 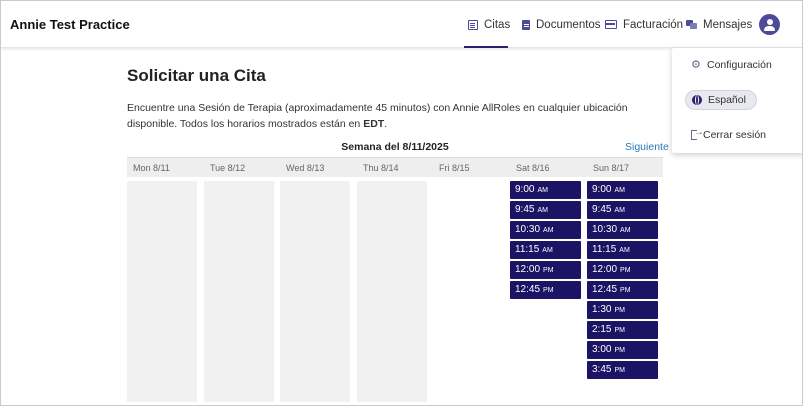 I want to click on active-nav-indicator, so click(x=486, y=47).